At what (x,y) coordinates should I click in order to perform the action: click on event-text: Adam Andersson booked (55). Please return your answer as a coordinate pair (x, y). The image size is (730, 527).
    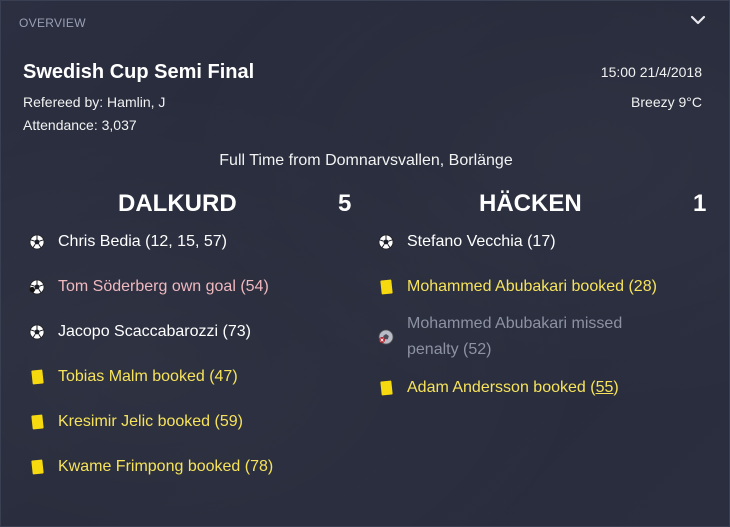
    Looking at the image, I should click on (513, 388).